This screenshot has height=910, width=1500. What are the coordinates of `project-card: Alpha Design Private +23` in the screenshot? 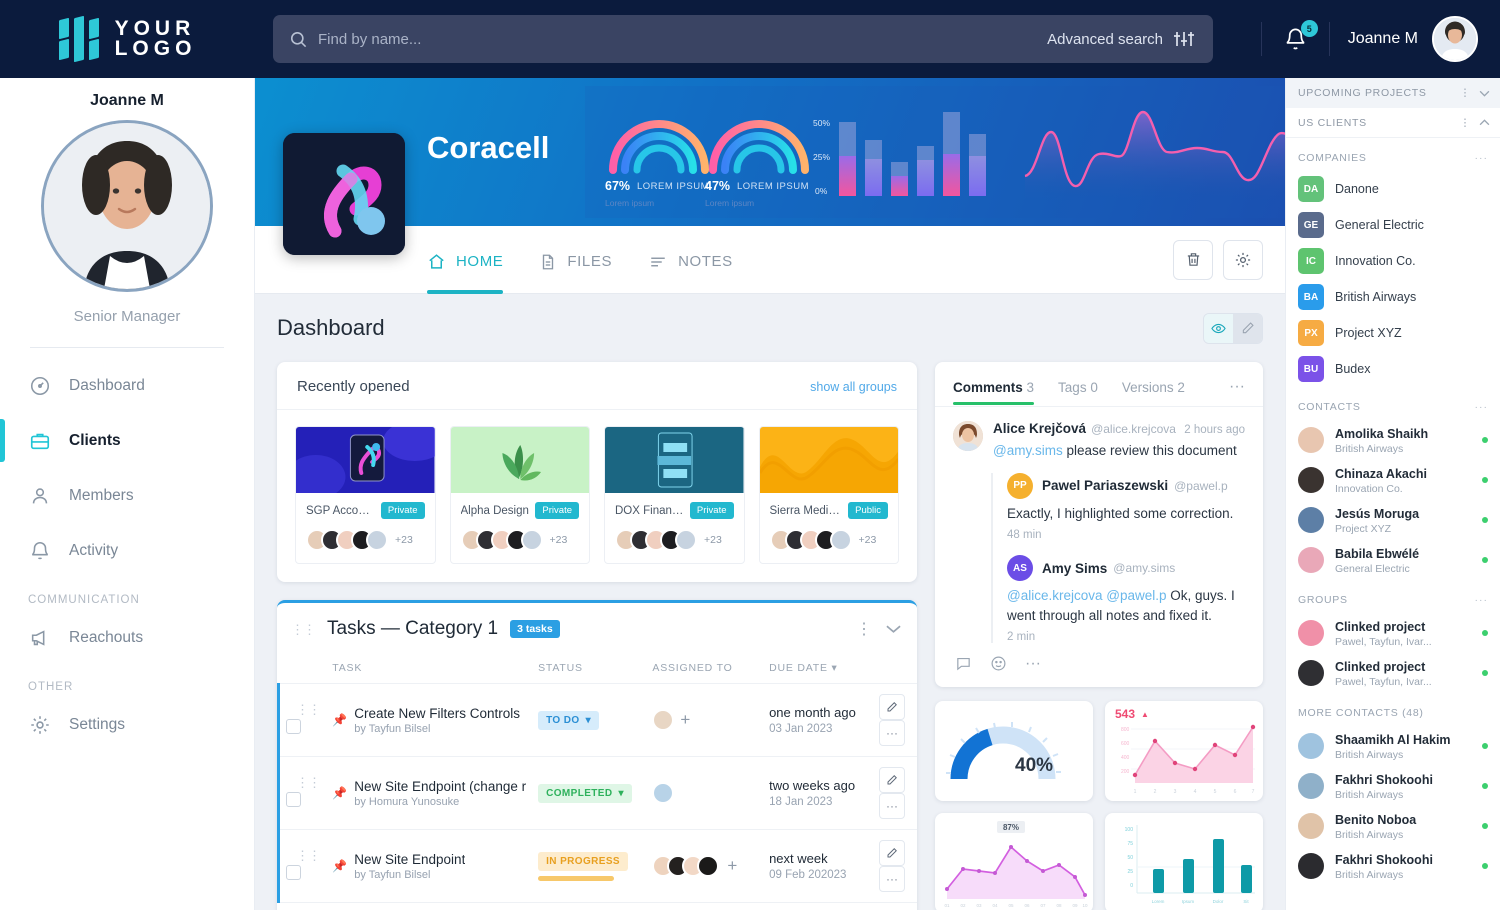 It's located at (519, 495).